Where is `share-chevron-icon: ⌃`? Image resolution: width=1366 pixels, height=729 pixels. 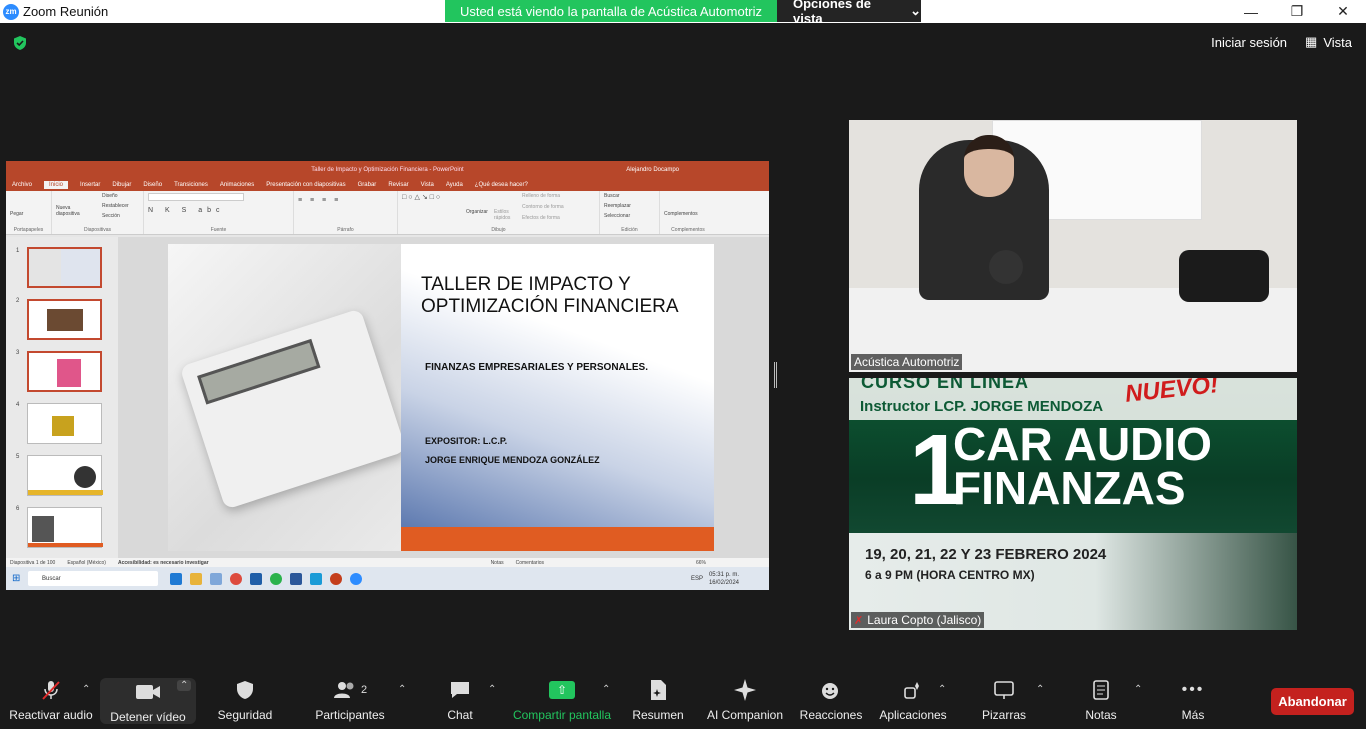
share-chevron-icon: ⌃ is located at coordinates (606, 689).